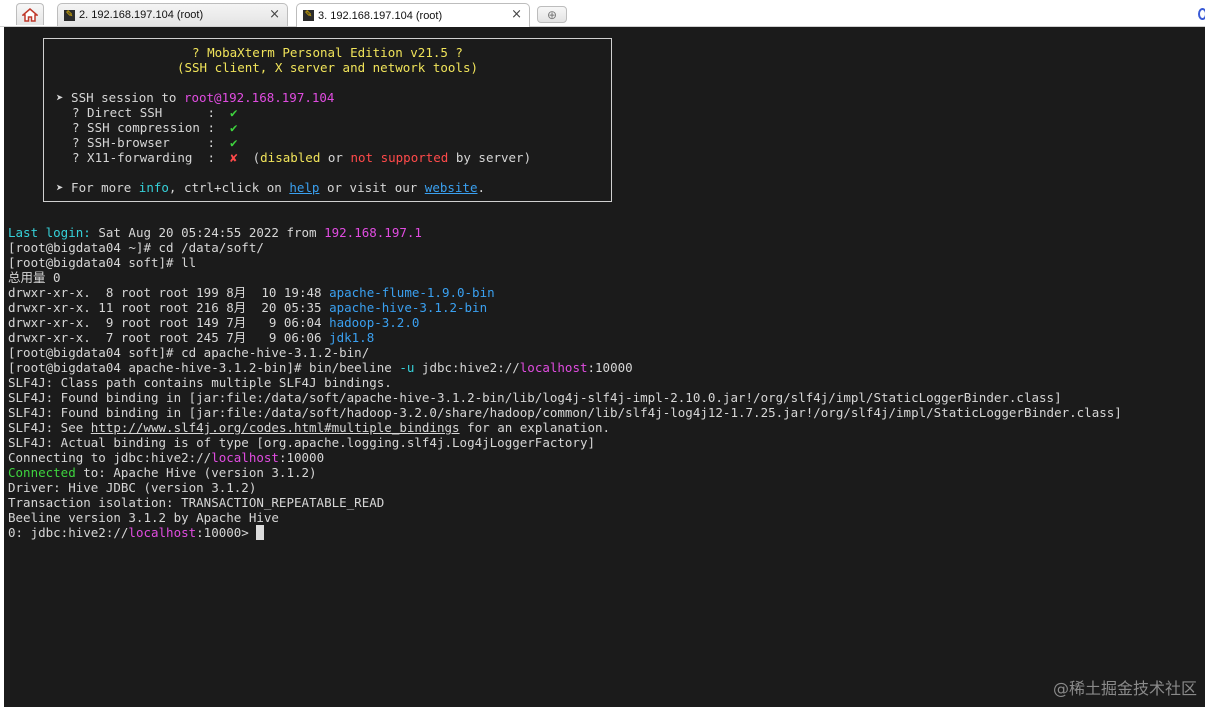 This screenshot has height=707, width=1205. I want to click on banner-title: ? MobaXterm Personal Edition v21.5 ?, so click(327, 52).